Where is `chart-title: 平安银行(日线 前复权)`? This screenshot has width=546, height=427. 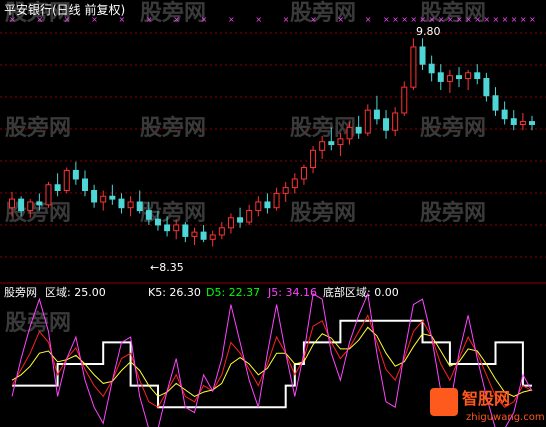
chart-title: 平安银行(日线 前复权) is located at coordinates (64, 9).